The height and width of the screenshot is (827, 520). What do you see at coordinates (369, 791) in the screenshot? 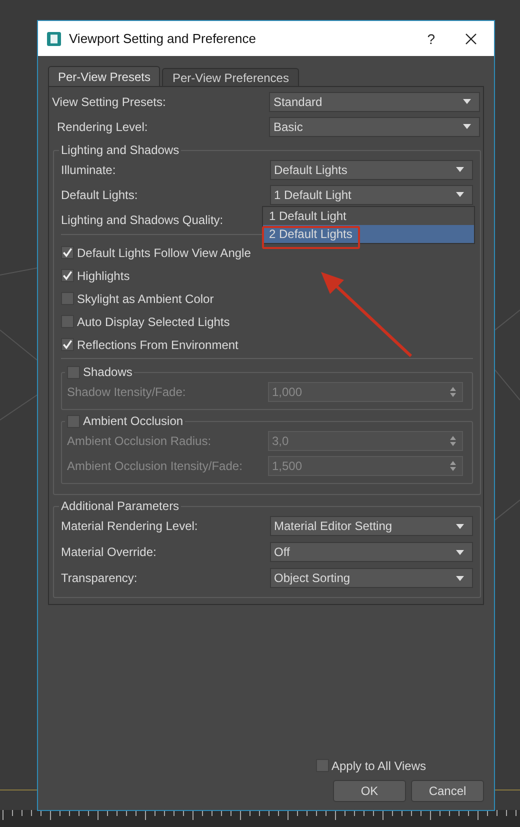
I see `ok-button: OK` at bounding box center [369, 791].